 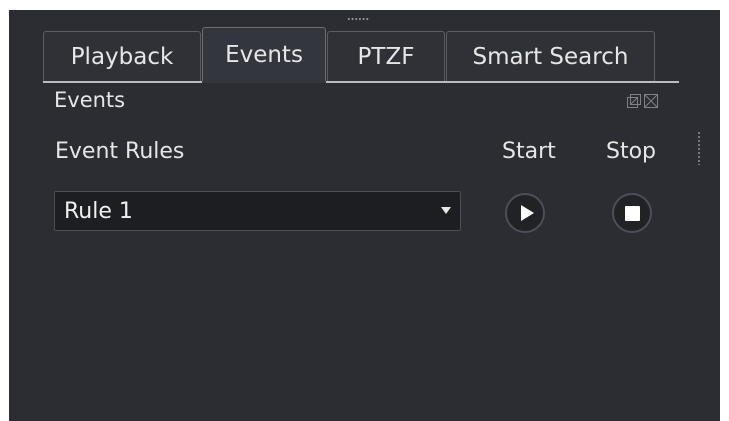 I want to click on tab-ptzf: PTZF, so click(x=386, y=56).